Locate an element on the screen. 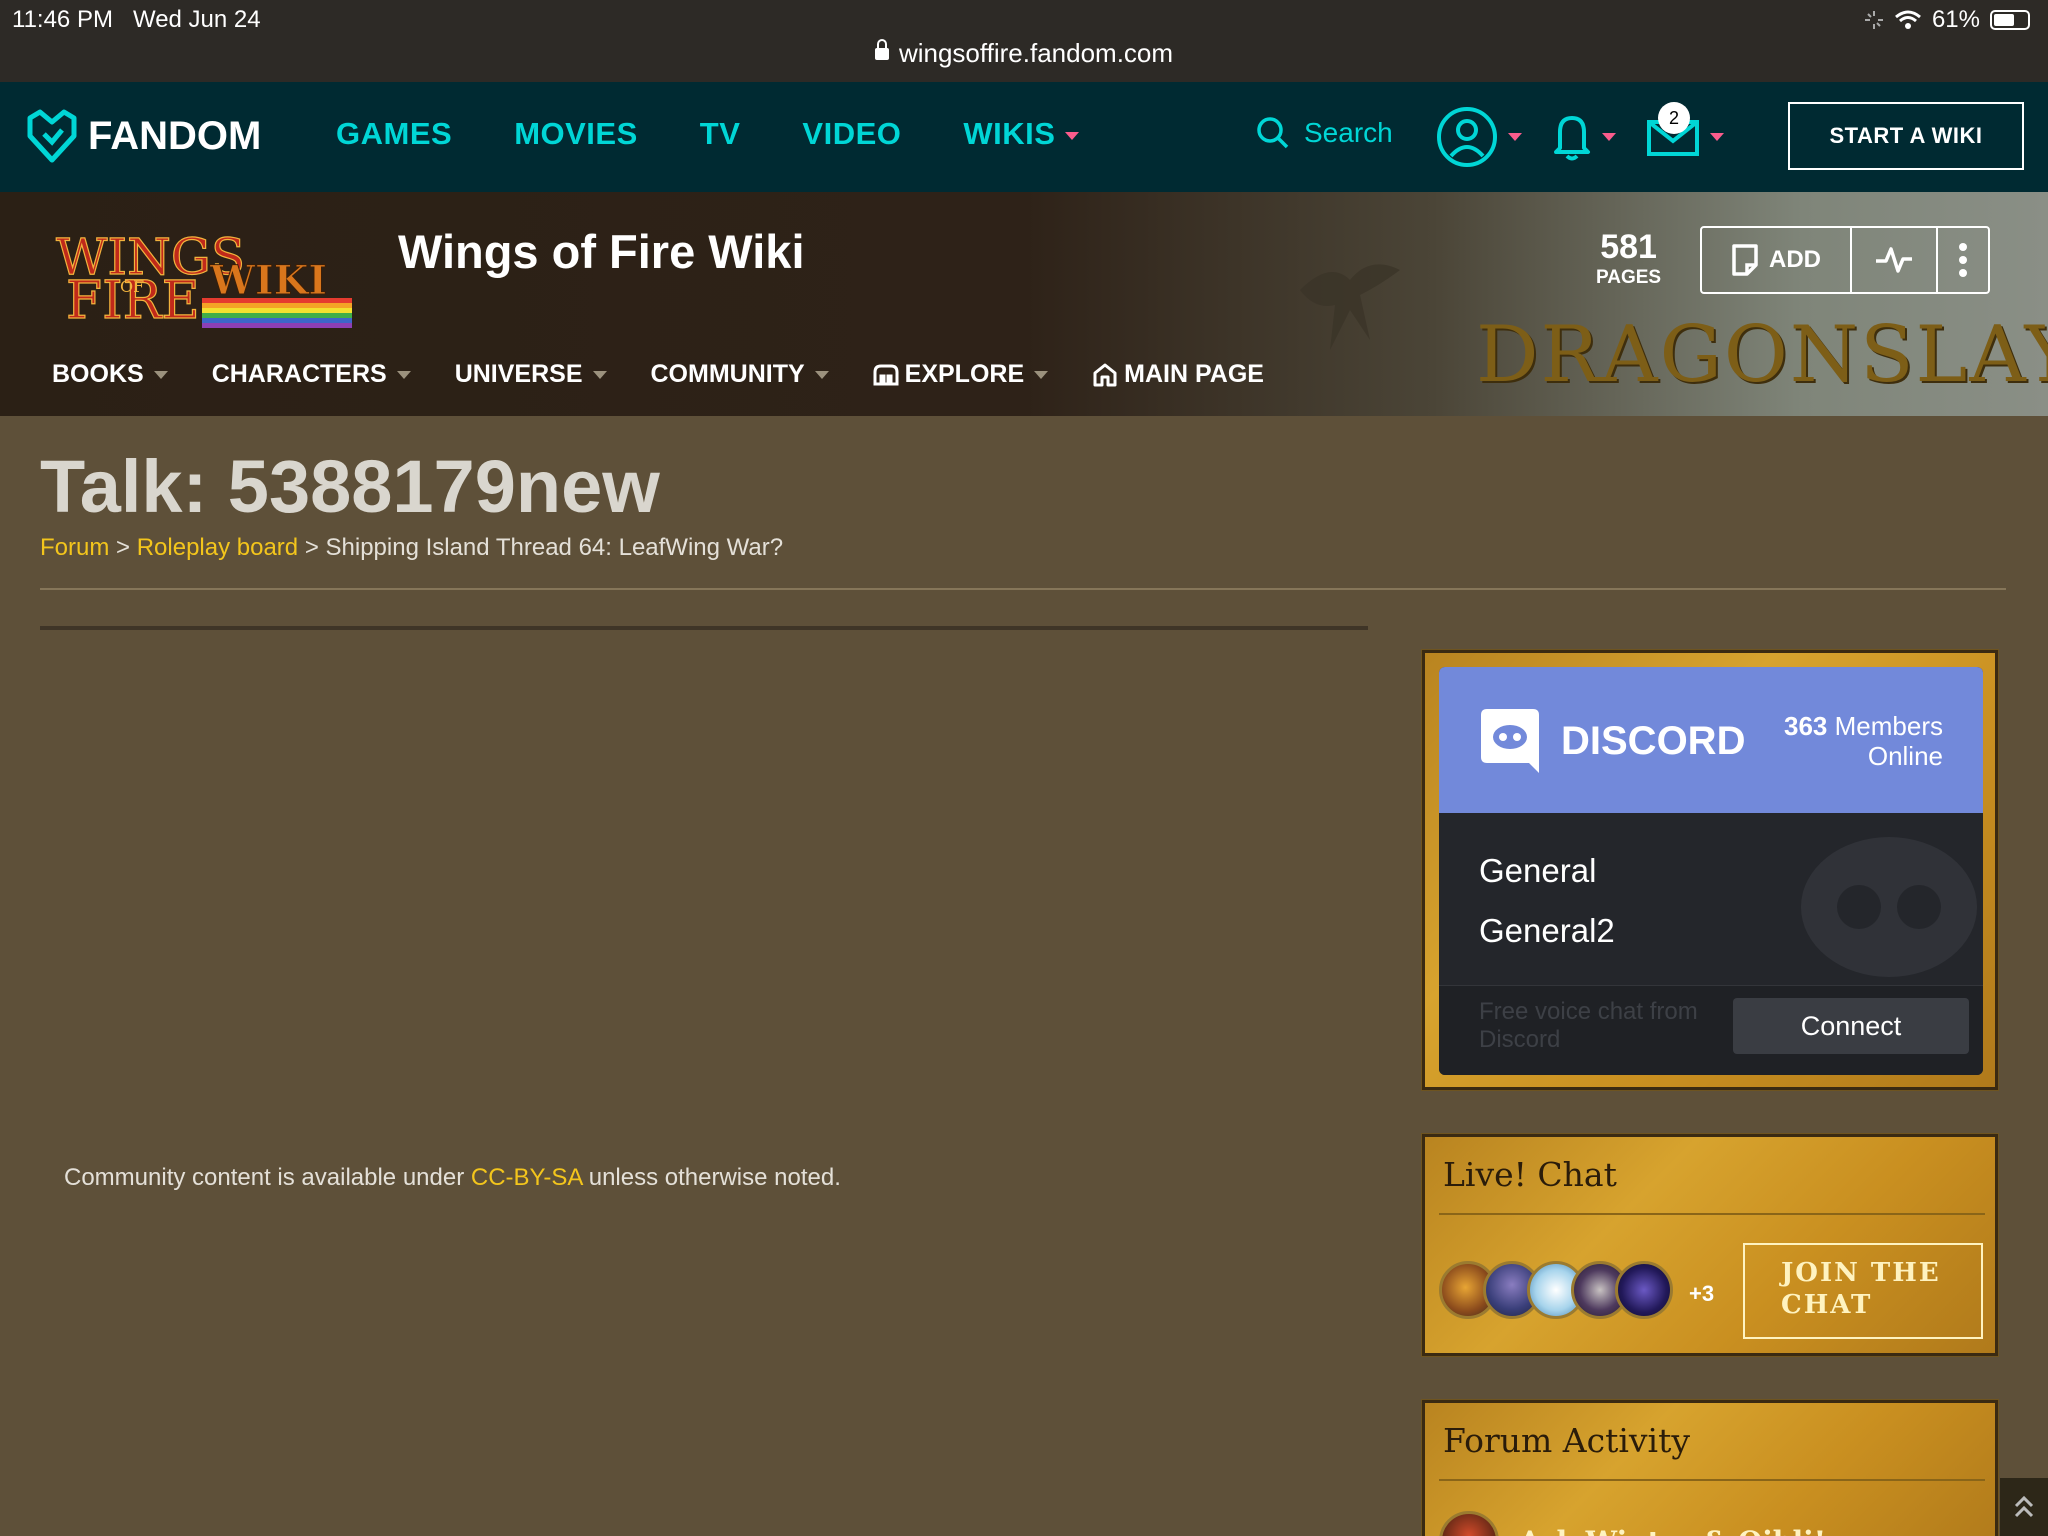 The height and width of the screenshot is (1536, 2048). nav-games: GAMES is located at coordinates (394, 134).